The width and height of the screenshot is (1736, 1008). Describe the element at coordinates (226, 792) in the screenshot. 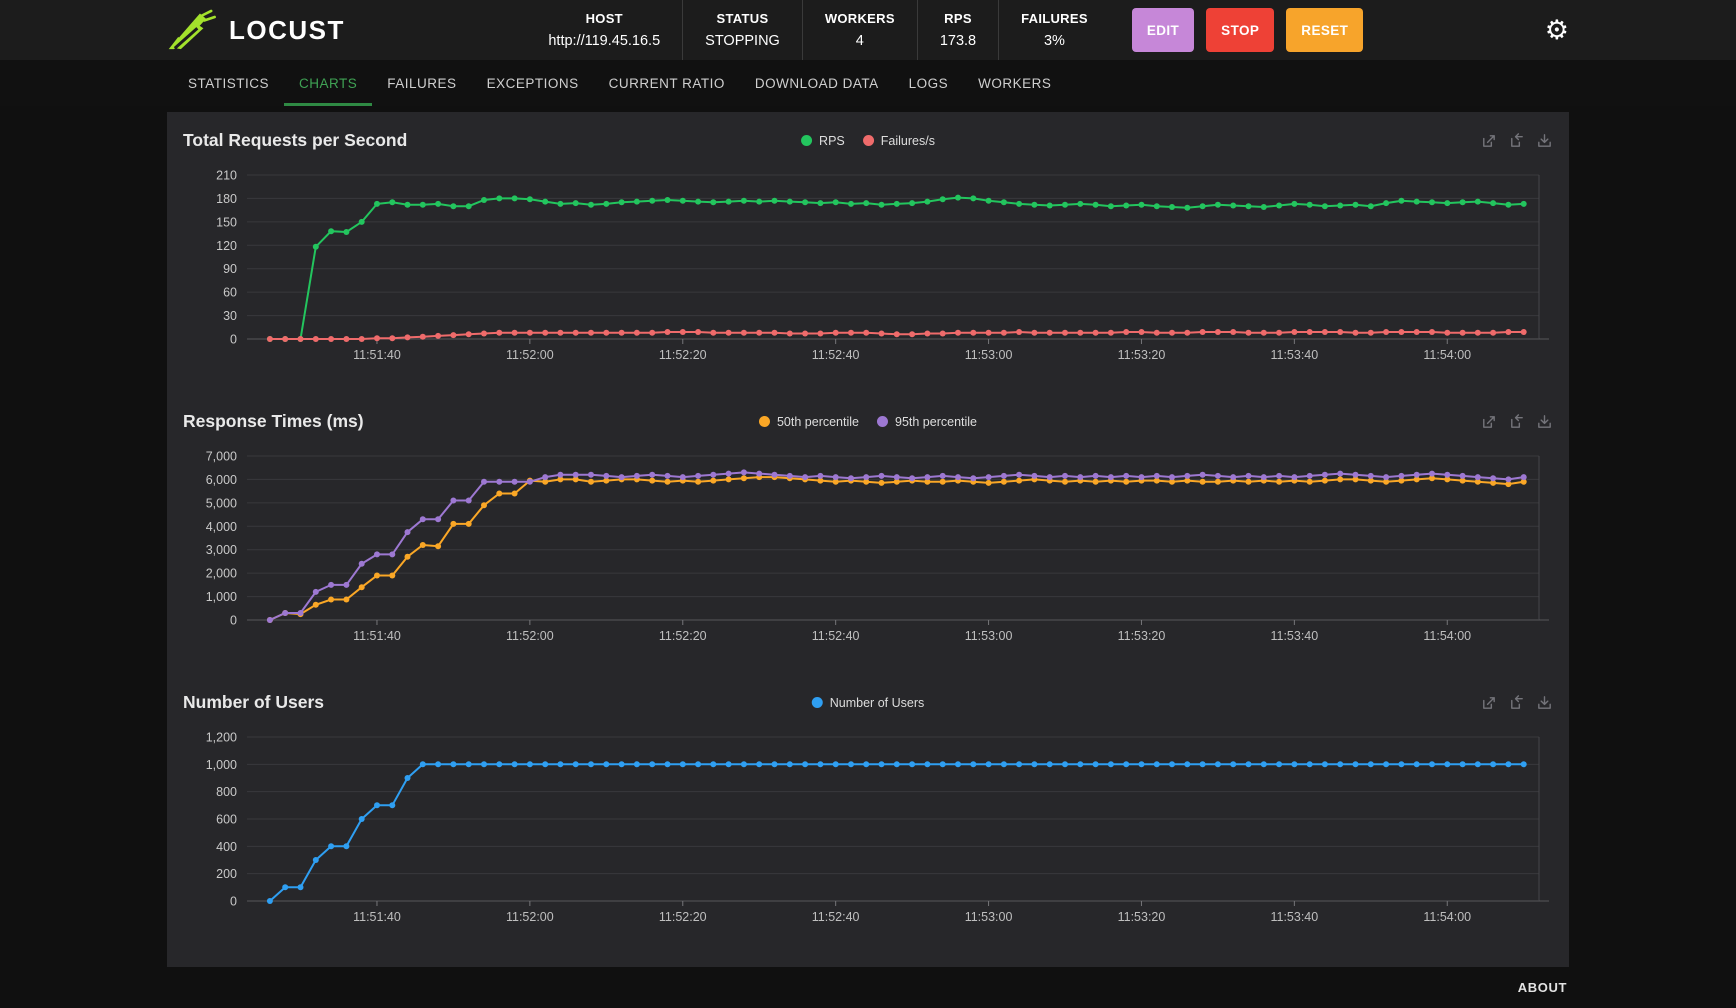

I see `svg-text: 800` at that location.